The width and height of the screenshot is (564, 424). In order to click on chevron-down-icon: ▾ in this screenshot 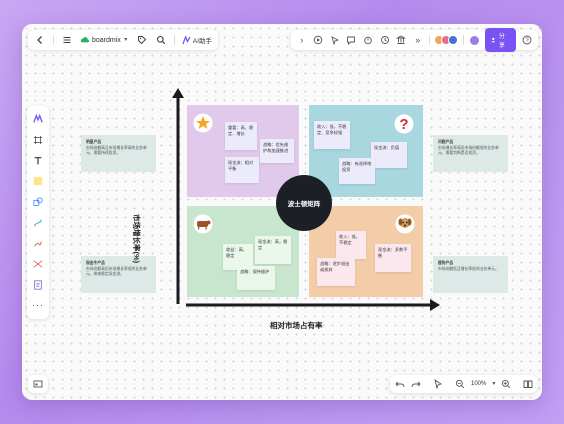, I will do `click(493, 384)`.